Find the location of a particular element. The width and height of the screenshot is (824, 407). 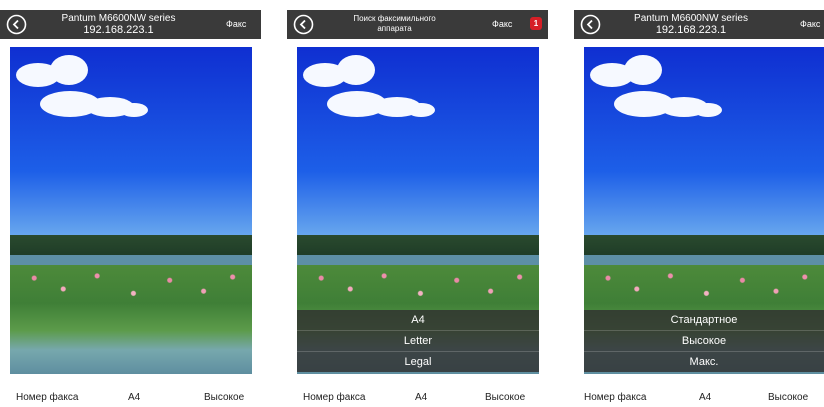

paper-size-option-a4: A4 is located at coordinates (418, 320).